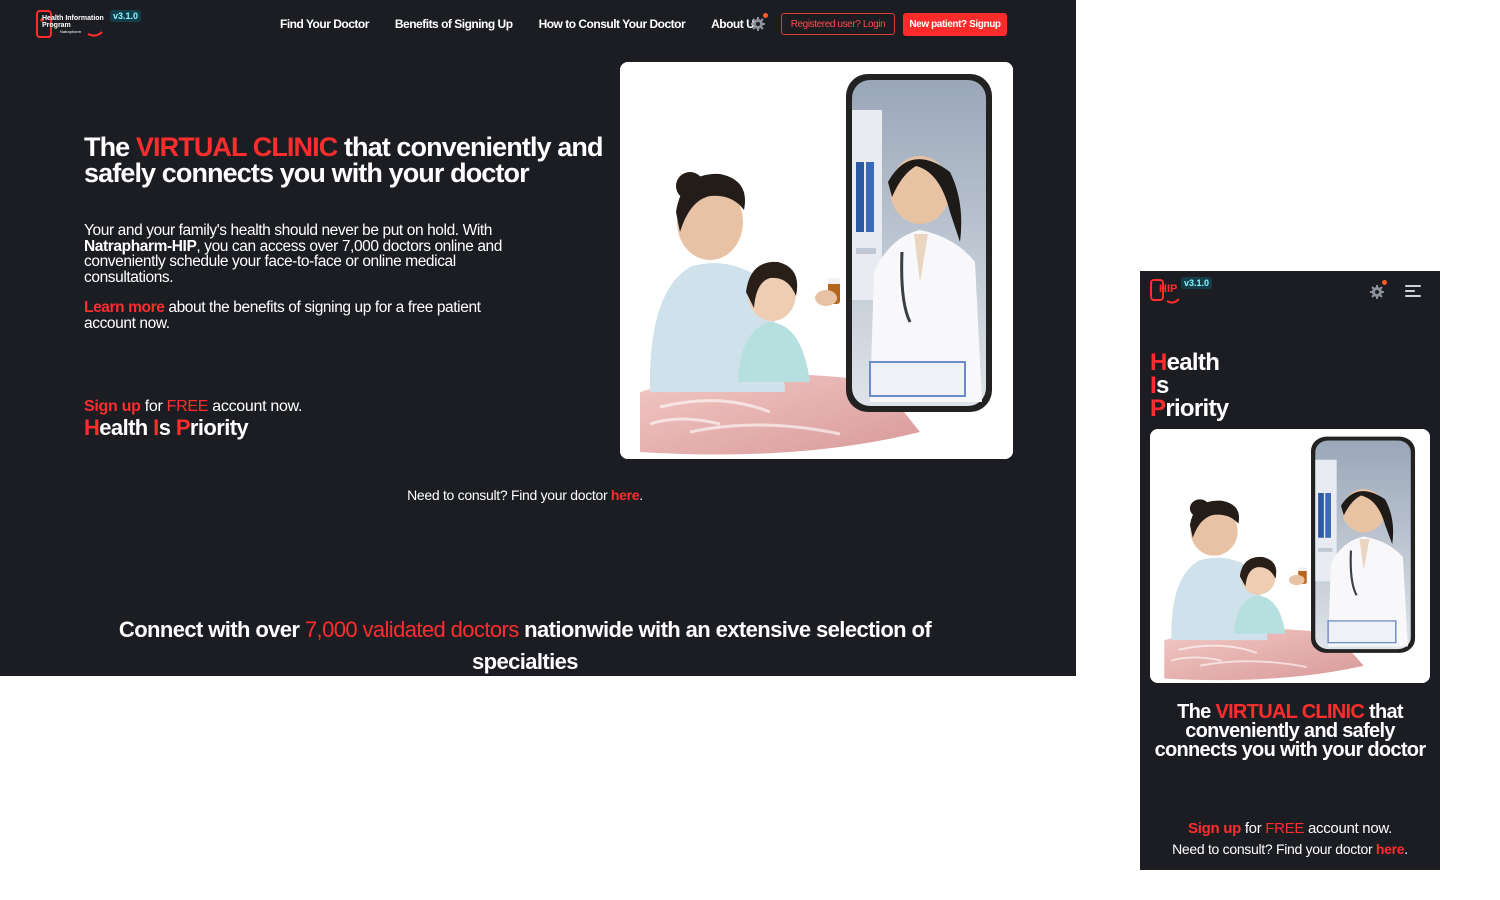 The image size is (1500, 900). What do you see at coordinates (411, 629) in the screenshot?
I see `connect-highlight: 7,000 validated doctors` at bounding box center [411, 629].